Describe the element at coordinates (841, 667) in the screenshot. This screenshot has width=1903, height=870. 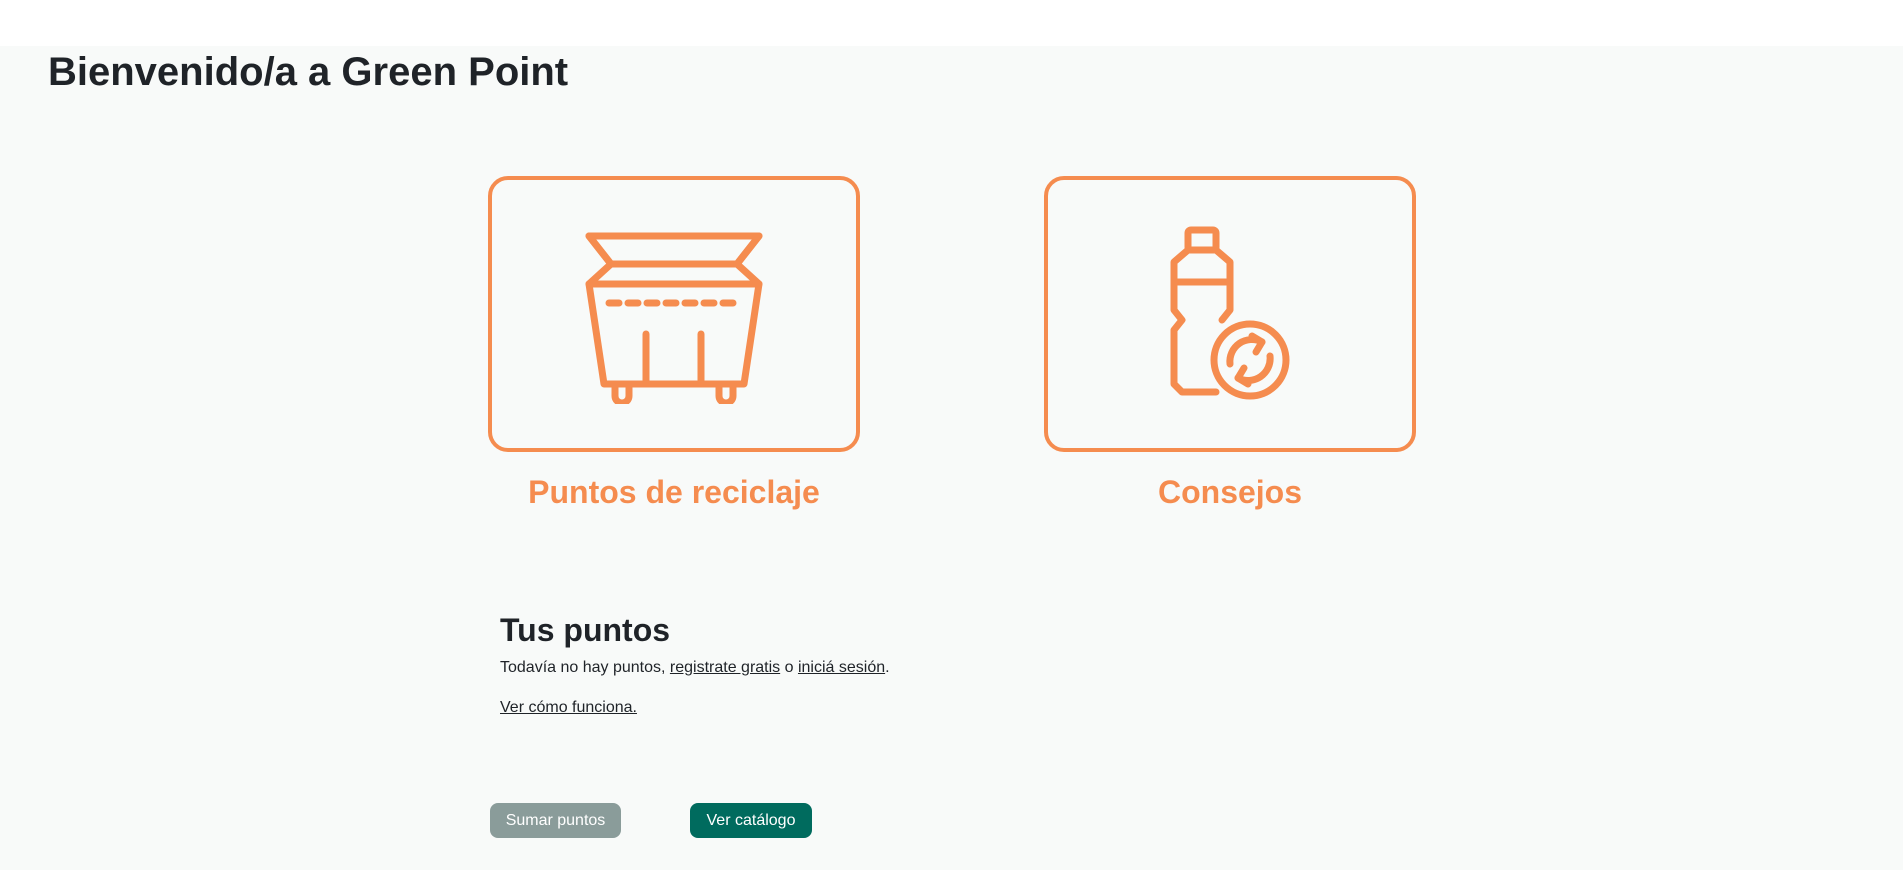
I see `login-link: iniciá sesión` at that location.